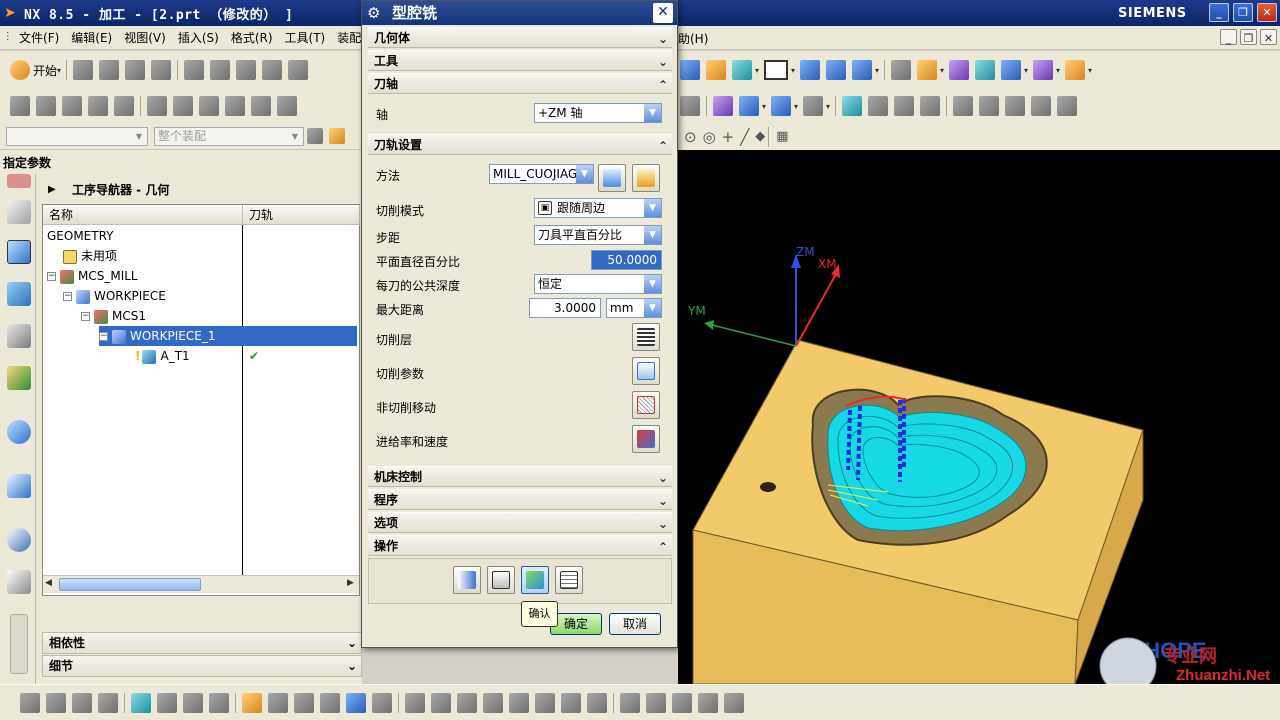  What do you see at coordinates (20, 106) in the screenshot?
I see `create-program-icon` at bounding box center [20, 106].